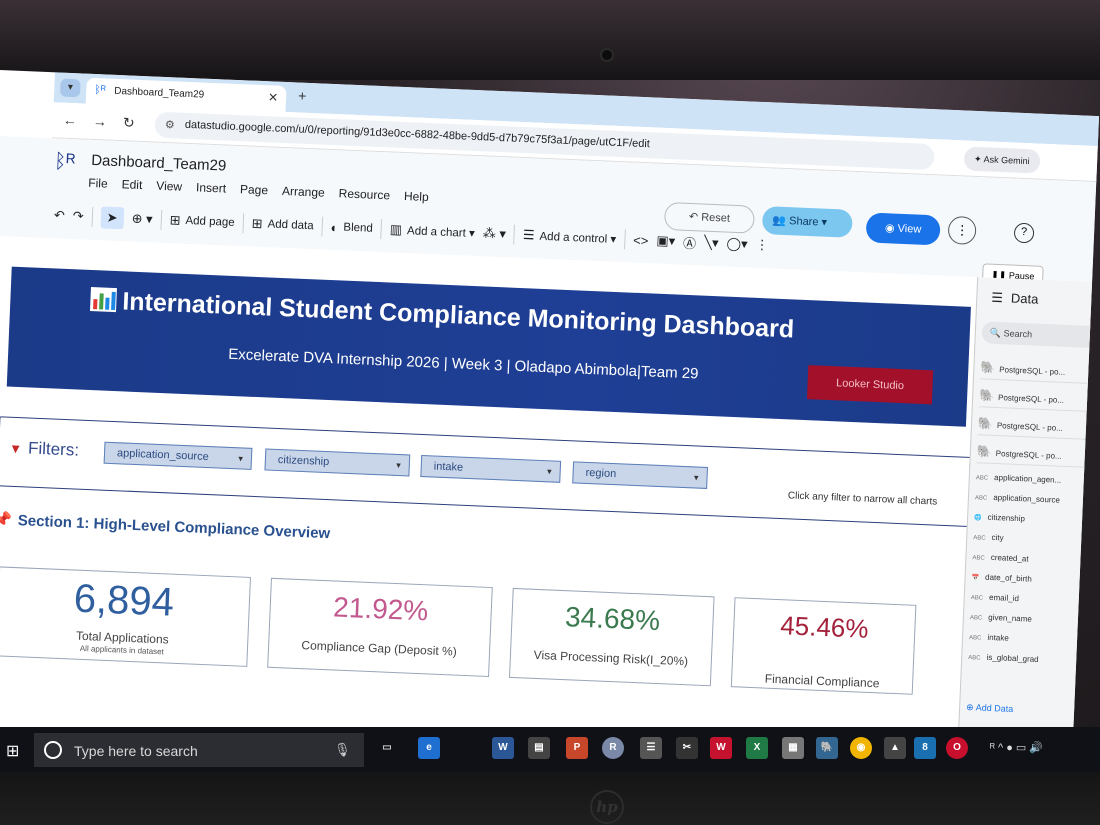 Image resolution: width=1100 pixels, height=825 pixels. I want to click on microphone-icon: 🎙, so click(342, 750).